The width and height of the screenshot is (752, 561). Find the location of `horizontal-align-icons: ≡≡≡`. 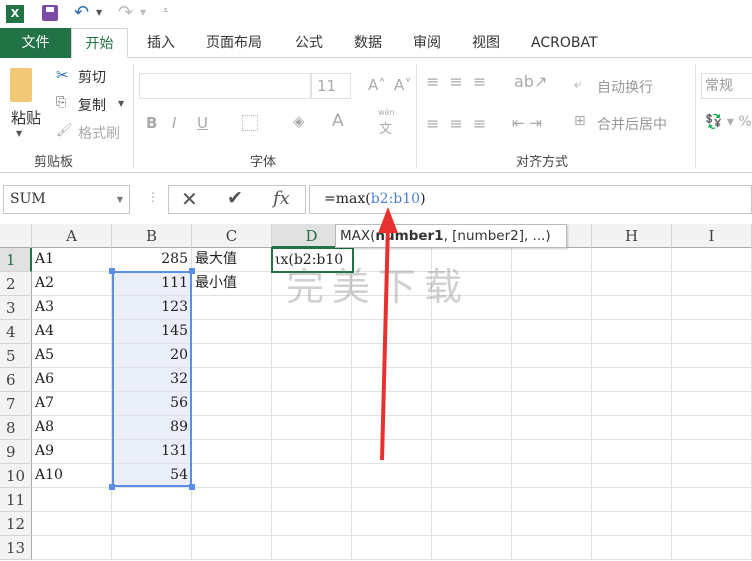

horizontal-align-icons: ≡≡≡ is located at coordinates (461, 123).